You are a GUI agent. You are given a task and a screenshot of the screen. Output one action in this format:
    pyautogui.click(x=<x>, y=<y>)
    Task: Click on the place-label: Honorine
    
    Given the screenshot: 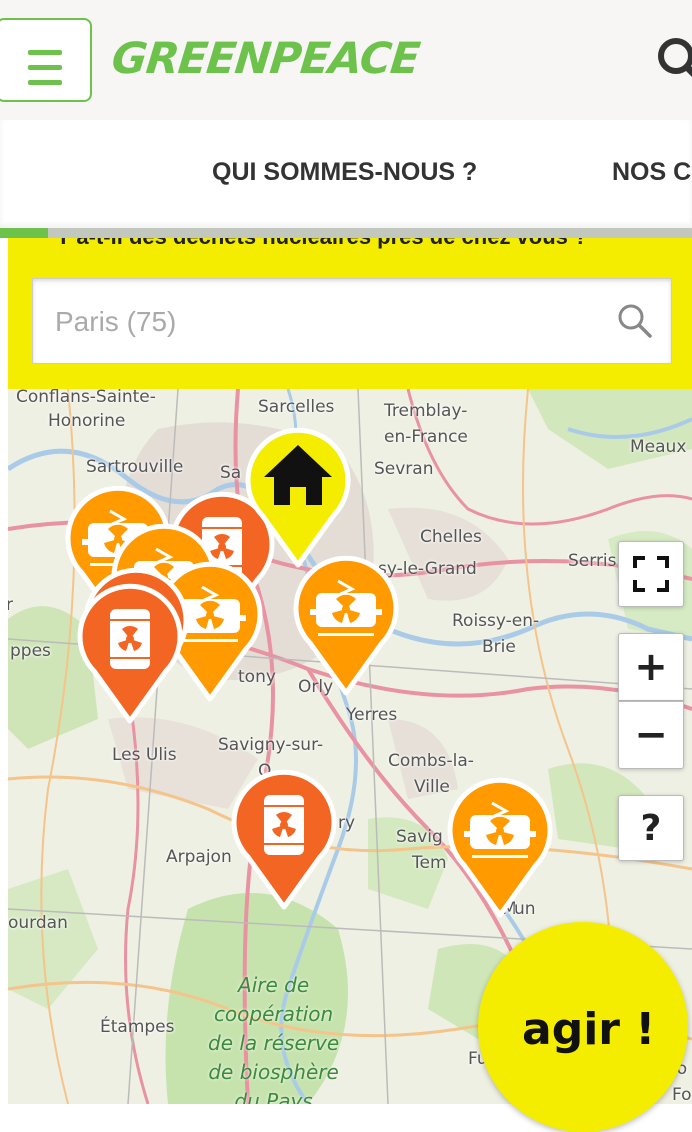 What is the action you would take?
    pyautogui.click(x=87, y=421)
    